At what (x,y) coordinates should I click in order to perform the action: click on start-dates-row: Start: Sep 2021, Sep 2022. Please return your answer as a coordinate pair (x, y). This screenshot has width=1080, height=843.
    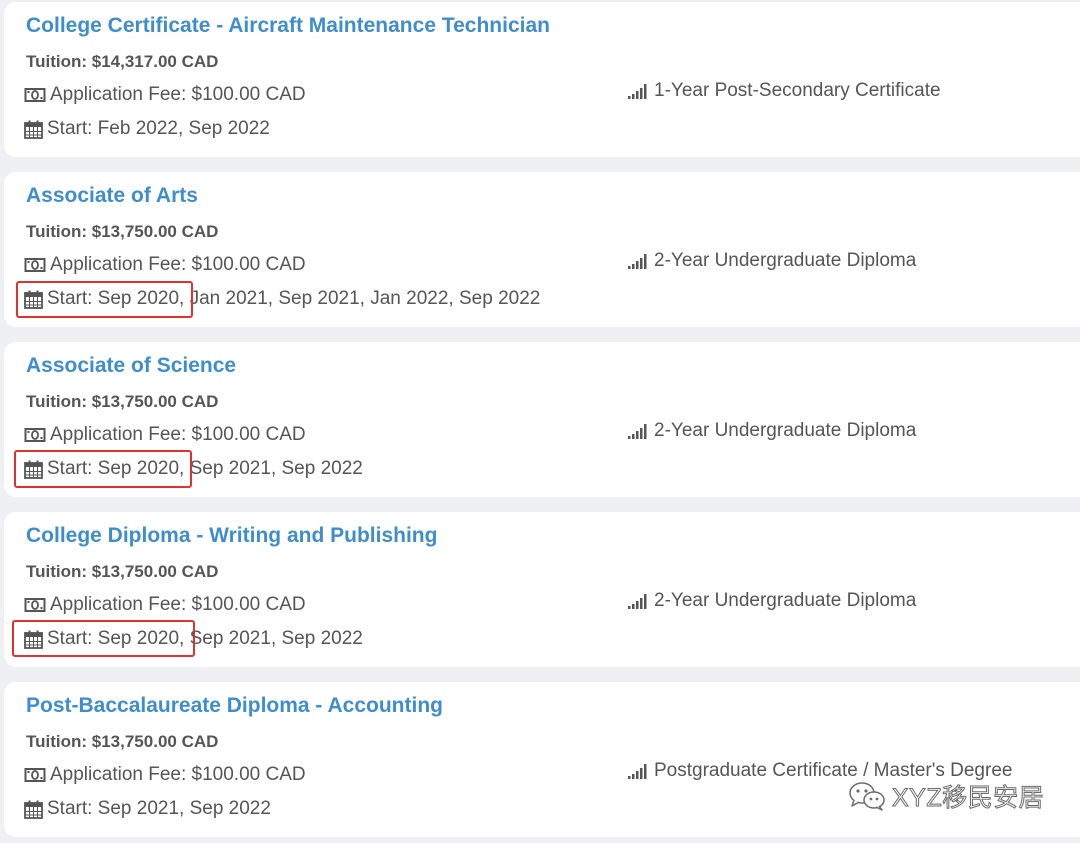
    Looking at the image, I should click on (147, 809).